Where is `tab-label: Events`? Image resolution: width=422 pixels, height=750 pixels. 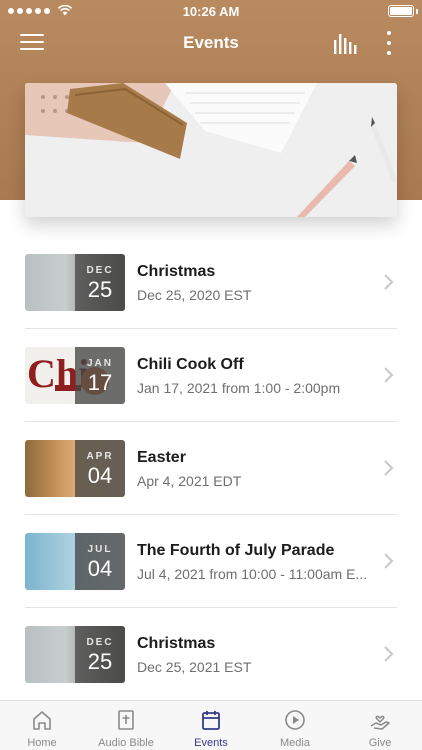 tab-label: Events is located at coordinates (211, 743).